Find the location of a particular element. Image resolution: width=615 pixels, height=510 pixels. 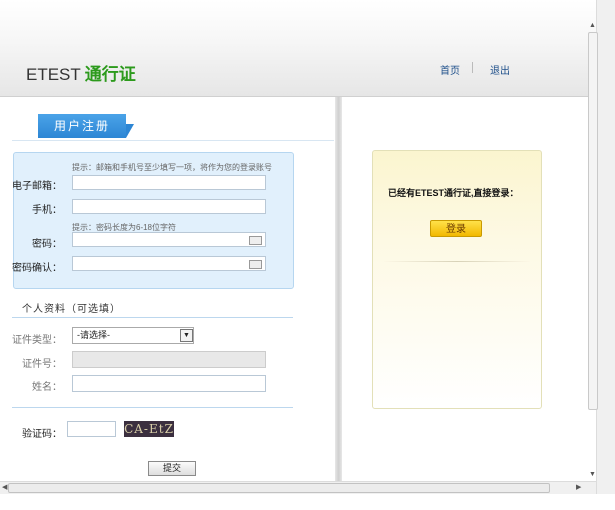

id-number-field is located at coordinates (169, 359).